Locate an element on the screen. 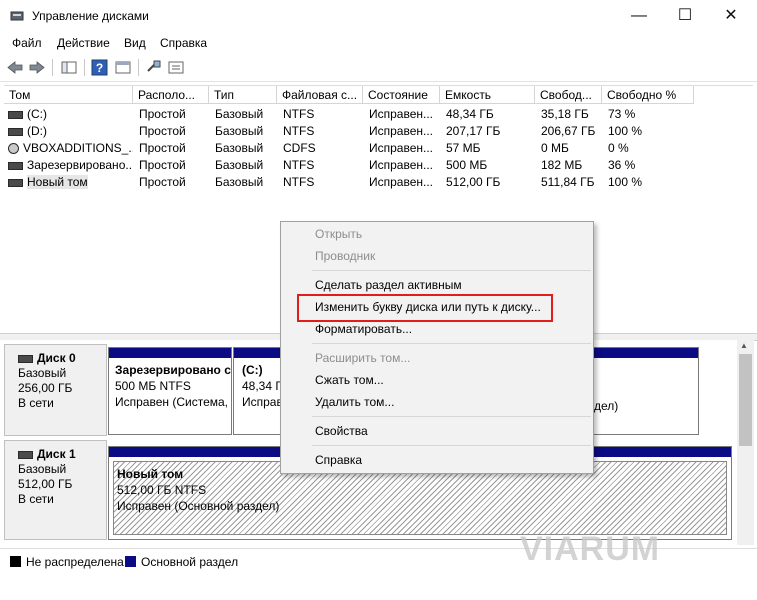 The image size is (757, 600). disk-size: 256,00 ГБ is located at coordinates (45, 388).